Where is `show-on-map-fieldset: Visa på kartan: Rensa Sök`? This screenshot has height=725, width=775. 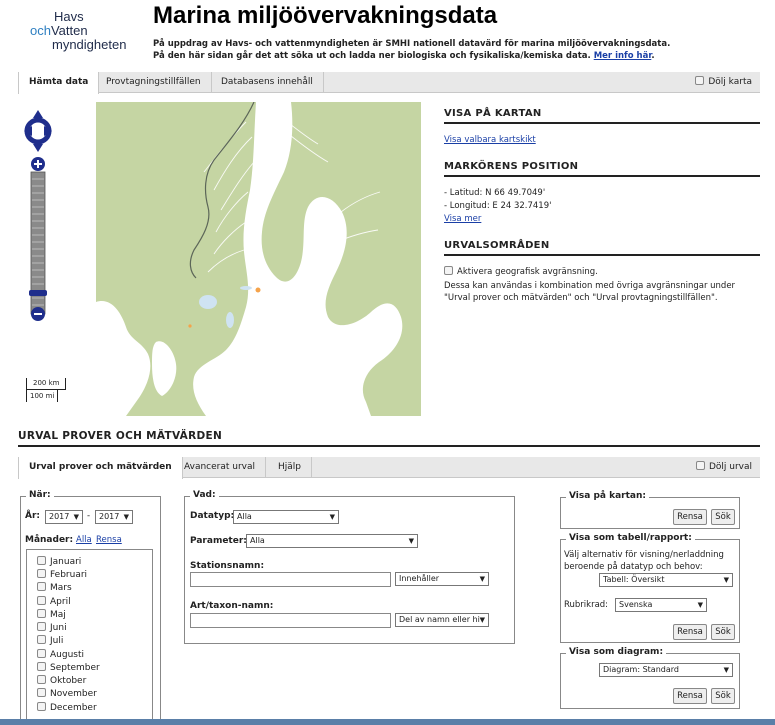
show-on-map-fieldset: Visa på kartan: Rensa Sök is located at coordinates (650, 510).